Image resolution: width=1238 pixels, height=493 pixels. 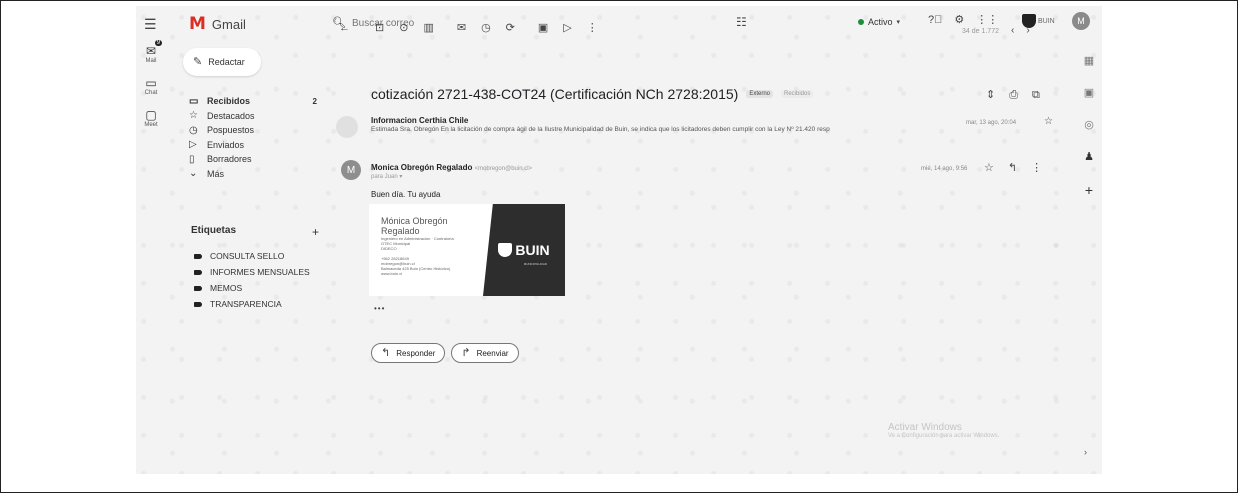 I want to click on label-item: CONSULTA SELLO, so click(x=261, y=256).